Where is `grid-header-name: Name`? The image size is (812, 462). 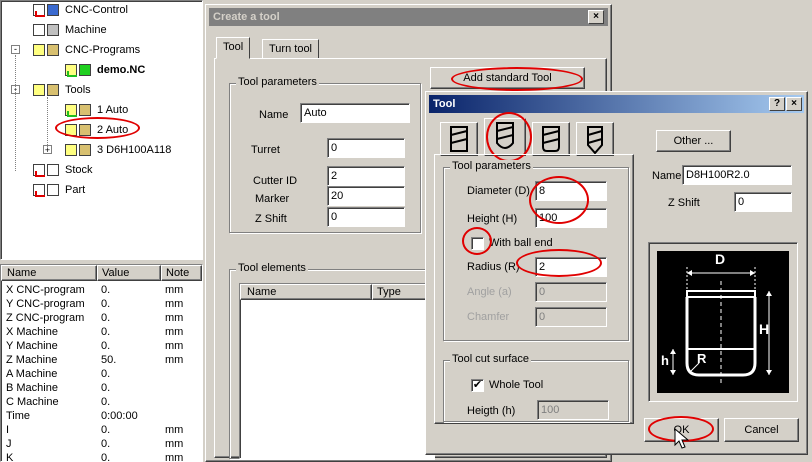
grid-header-name: Name is located at coordinates (49, 273).